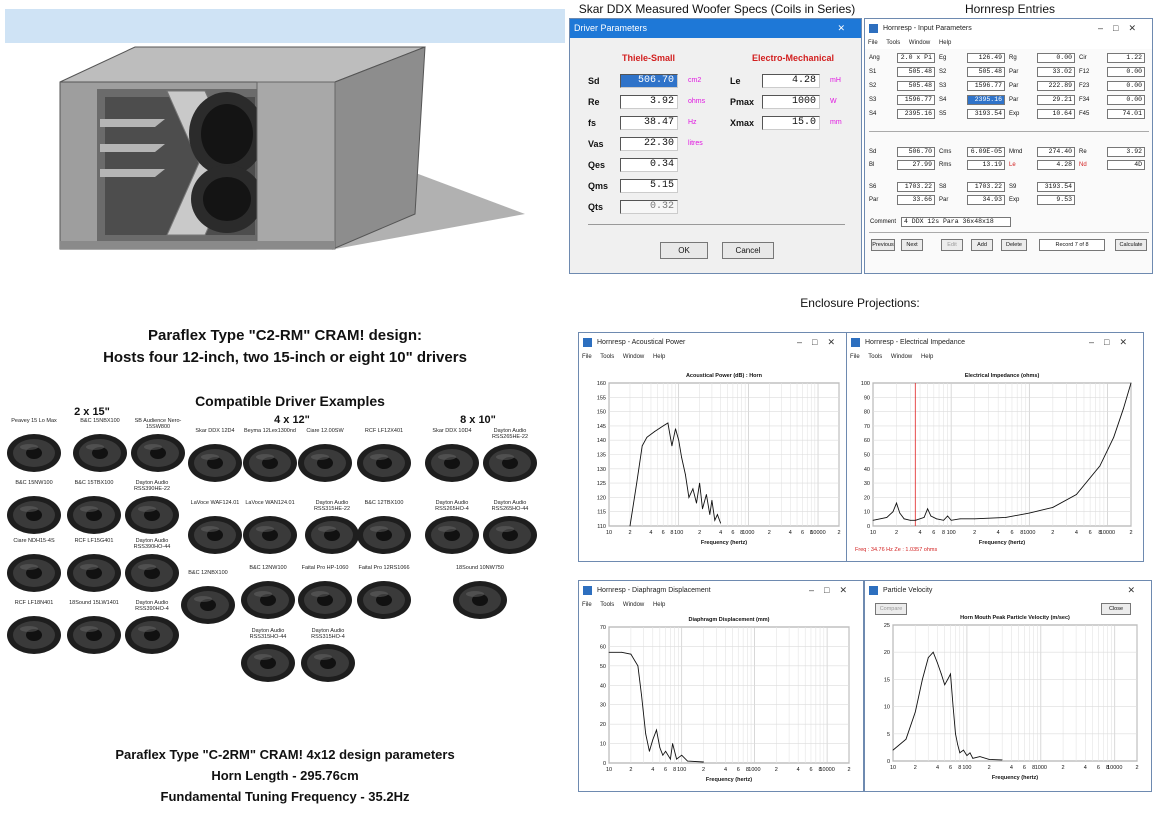  Describe the element at coordinates (1056, 86) in the screenshot. I see `param-value-field: 222.89` at that location.